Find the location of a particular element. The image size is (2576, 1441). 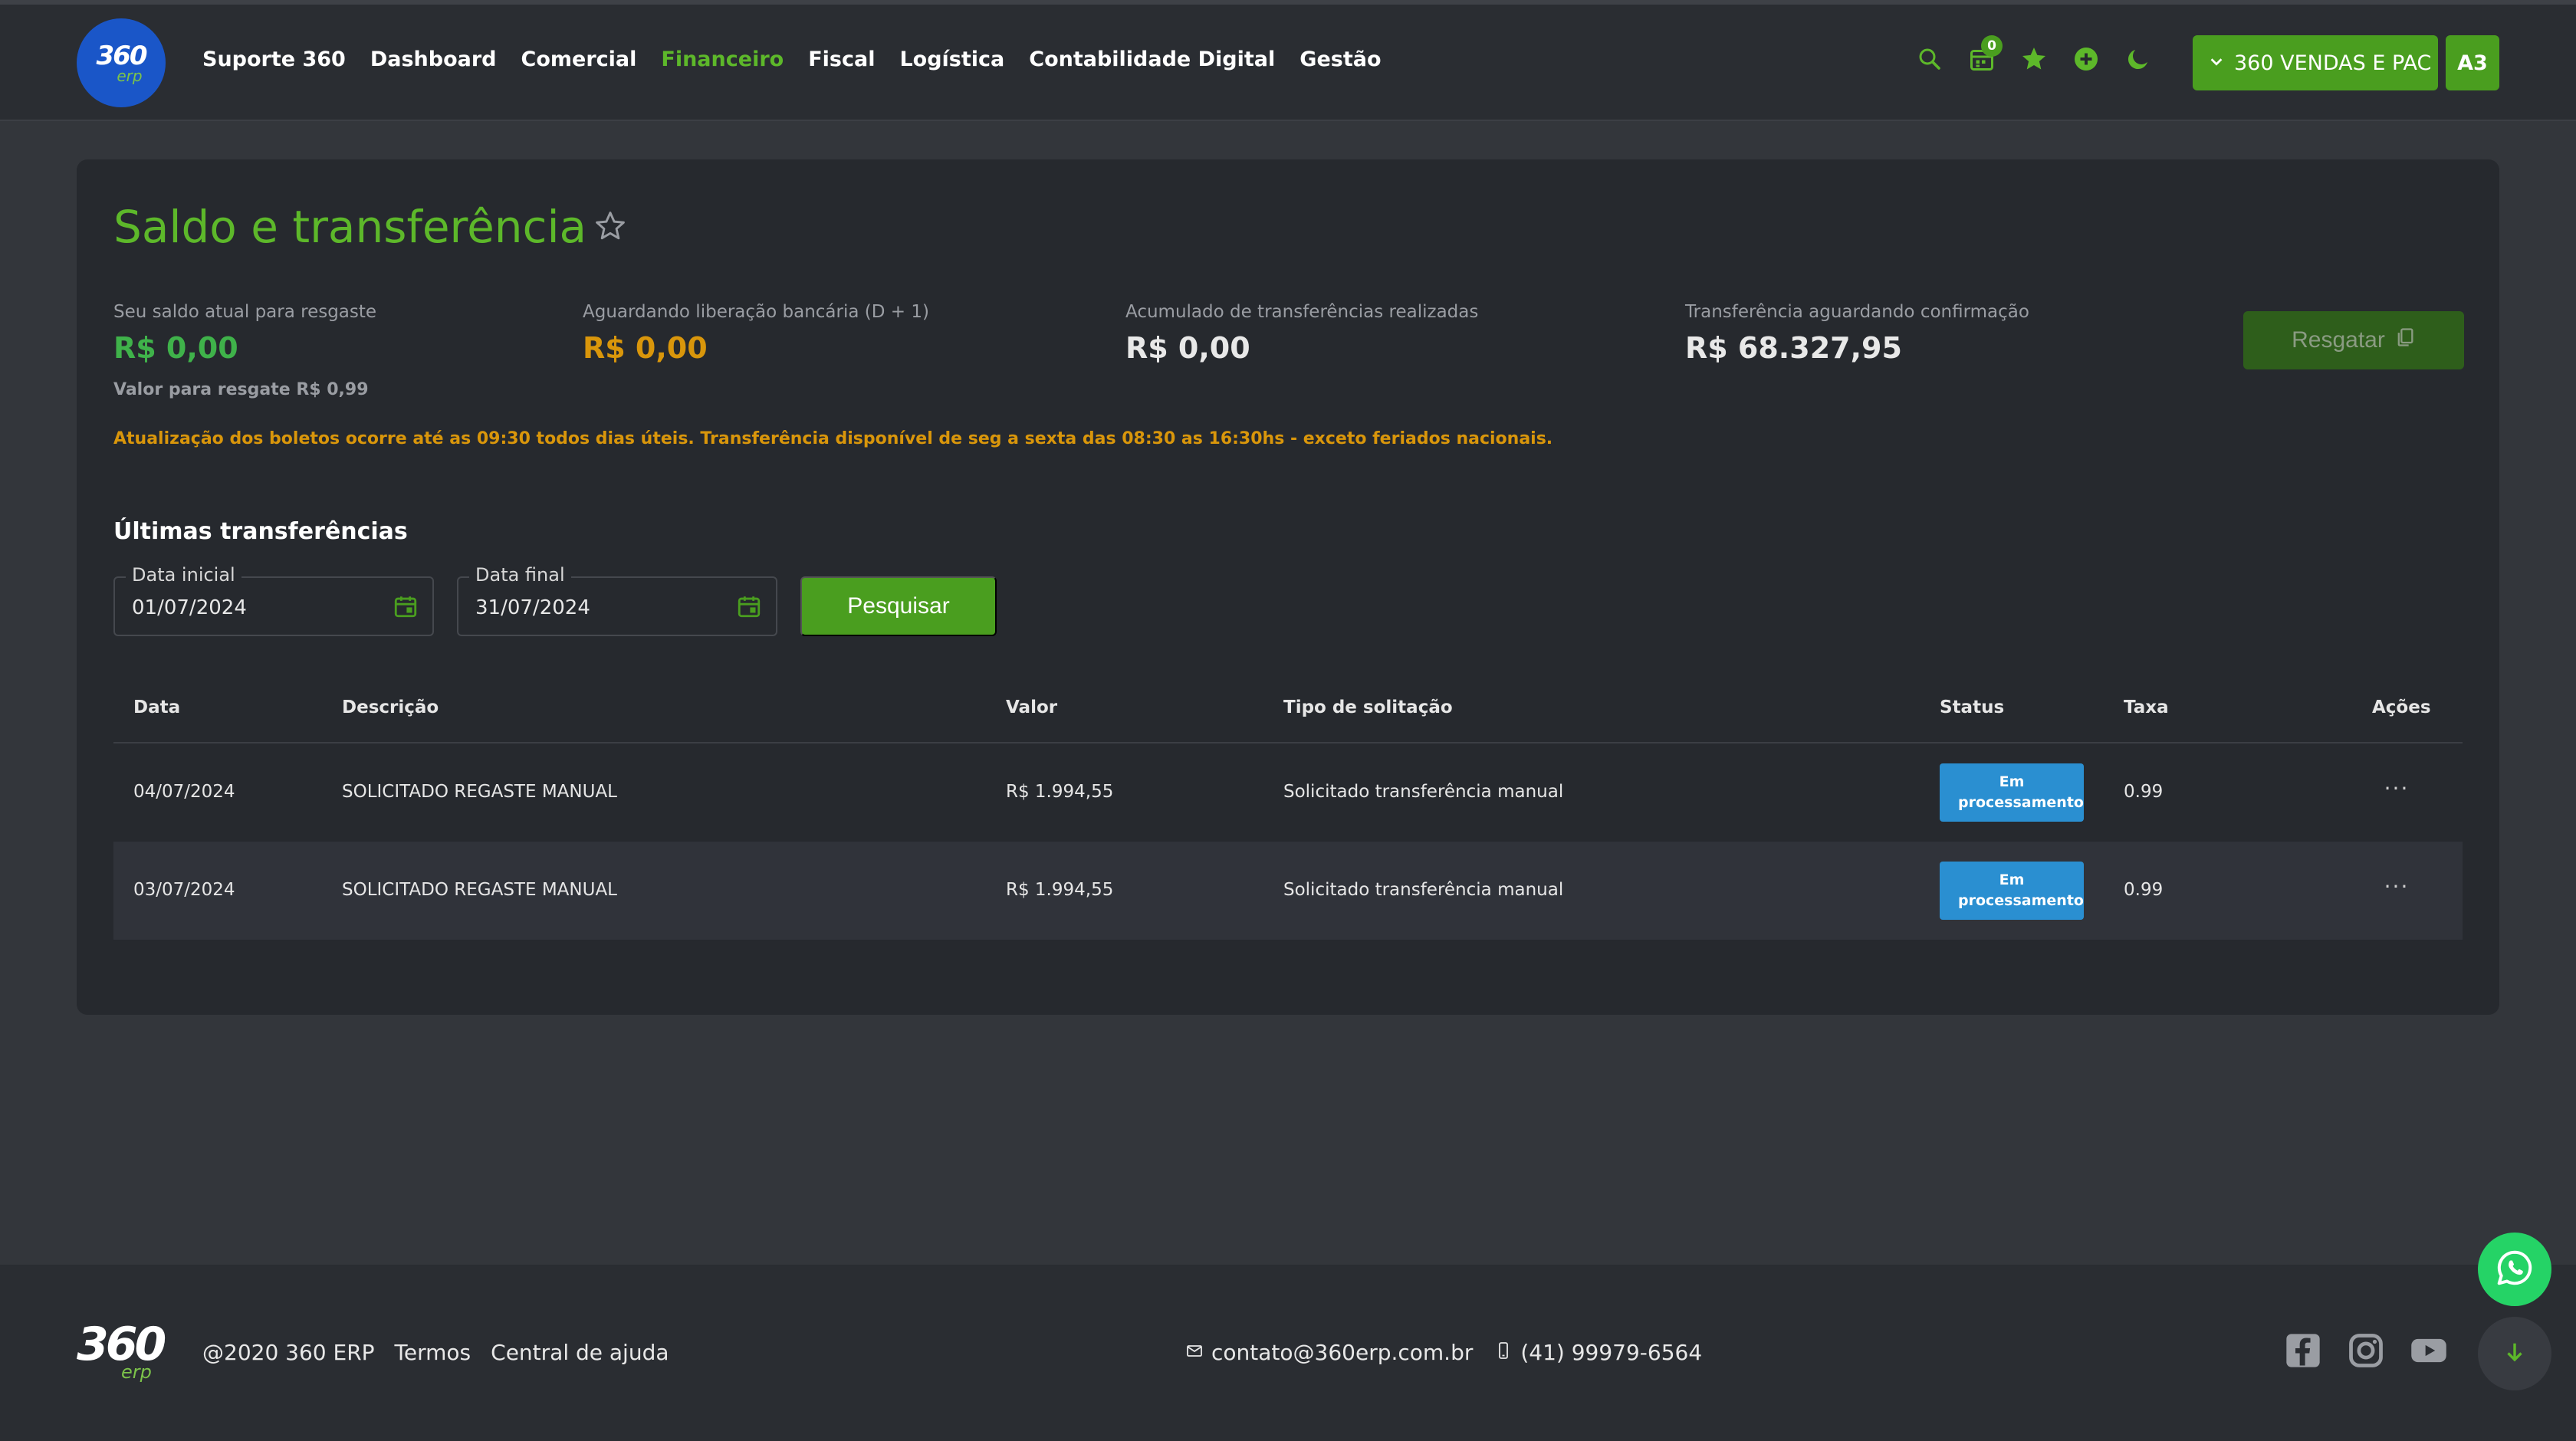

end-date-value: 31/07/2024 is located at coordinates (532, 608).